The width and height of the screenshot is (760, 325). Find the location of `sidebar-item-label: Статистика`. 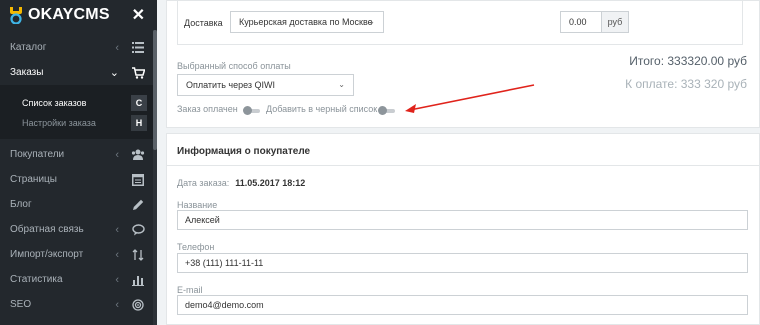

sidebar-item-label: Статистика is located at coordinates (36, 279).